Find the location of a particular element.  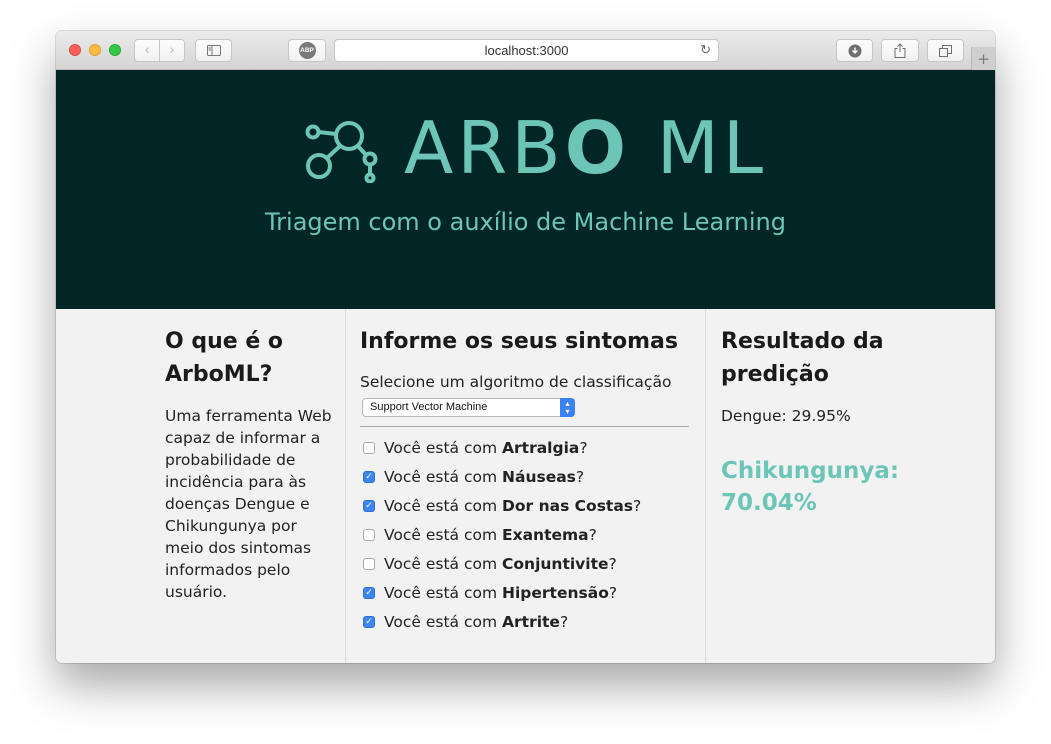

symptom-name: Artrite is located at coordinates (531, 622).